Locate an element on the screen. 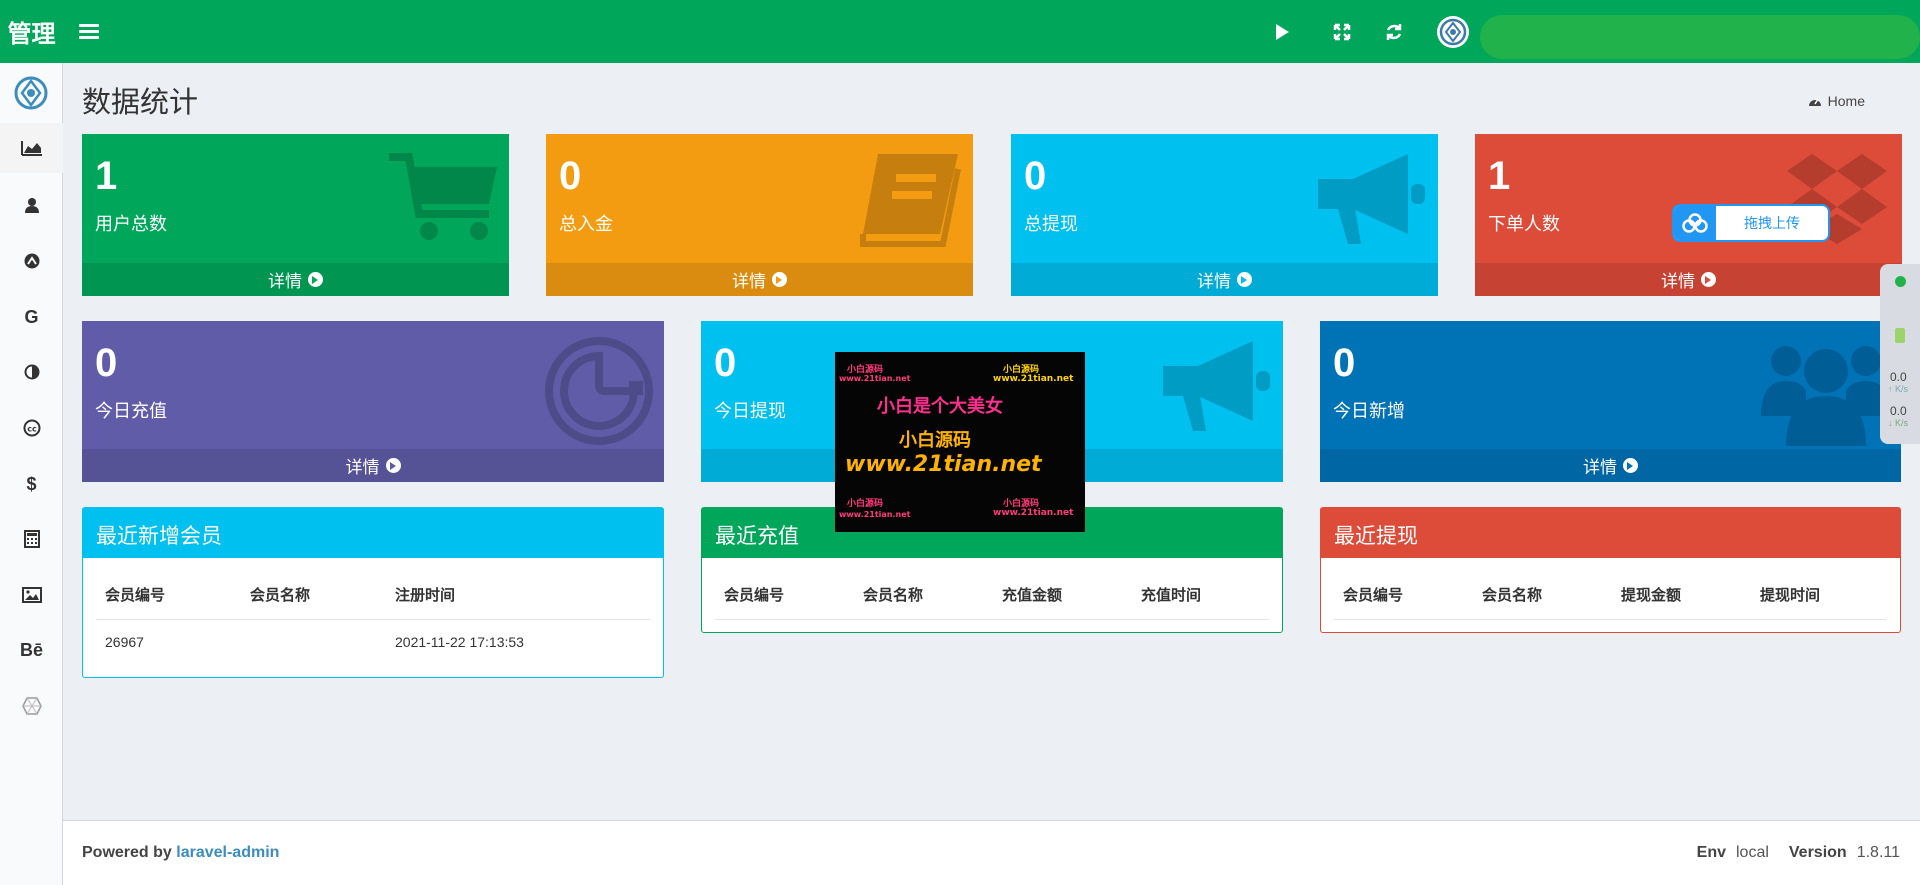  stat-label: 用户总数 is located at coordinates (131, 224).